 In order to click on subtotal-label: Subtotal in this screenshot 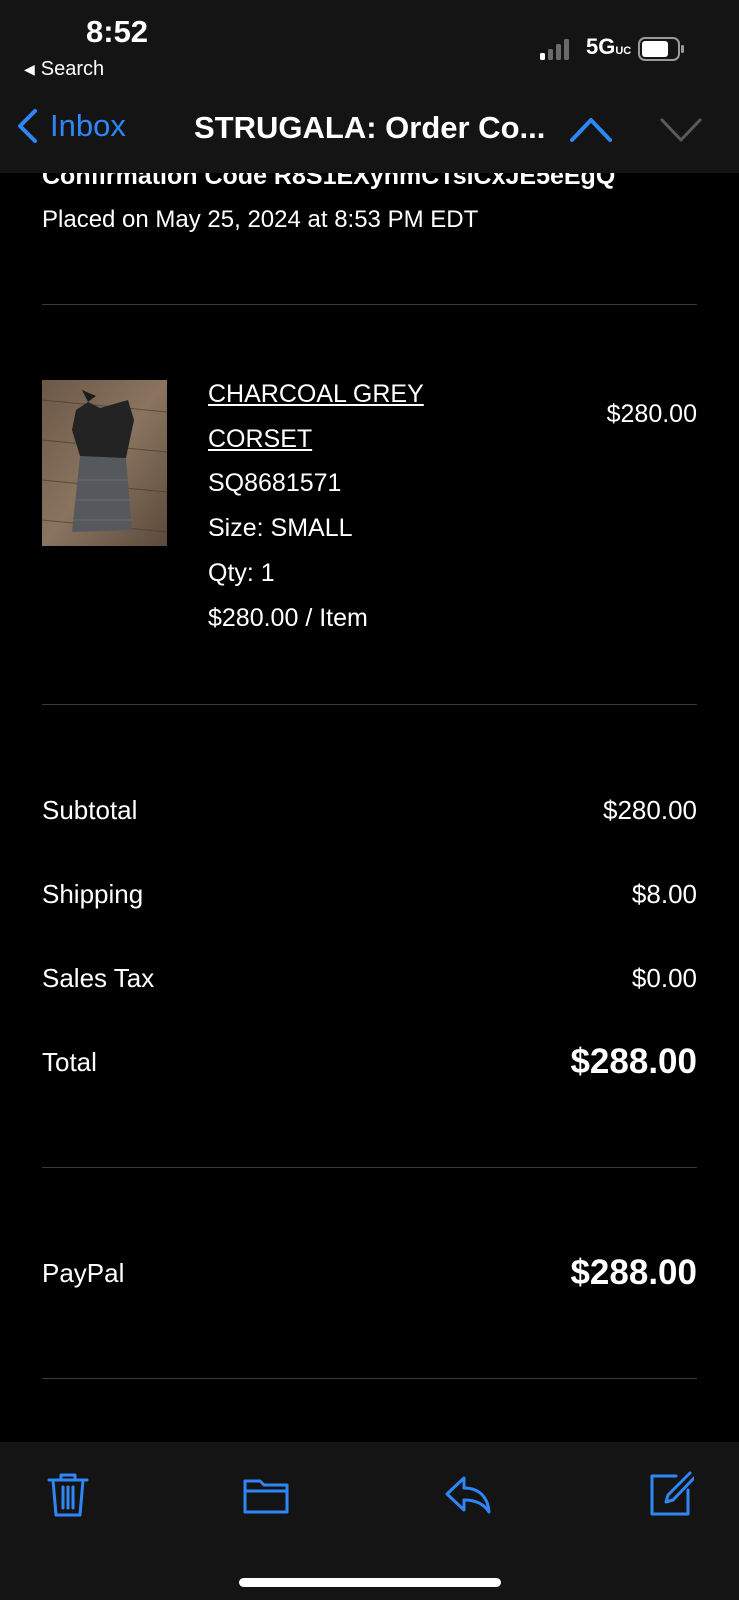, I will do `click(90, 810)`.